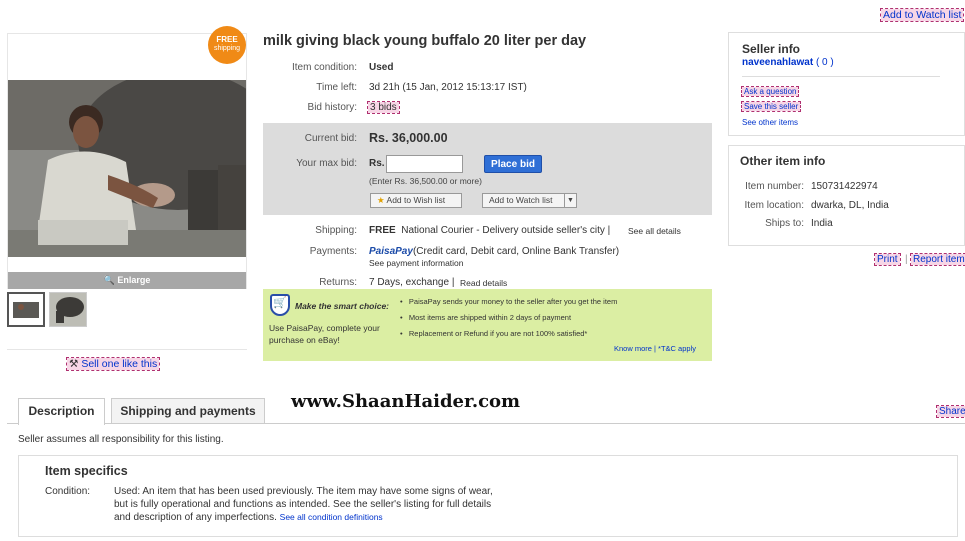  Describe the element at coordinates (844, 186) in the screenshot. I see `item-number-value: 150731422974` at that location.